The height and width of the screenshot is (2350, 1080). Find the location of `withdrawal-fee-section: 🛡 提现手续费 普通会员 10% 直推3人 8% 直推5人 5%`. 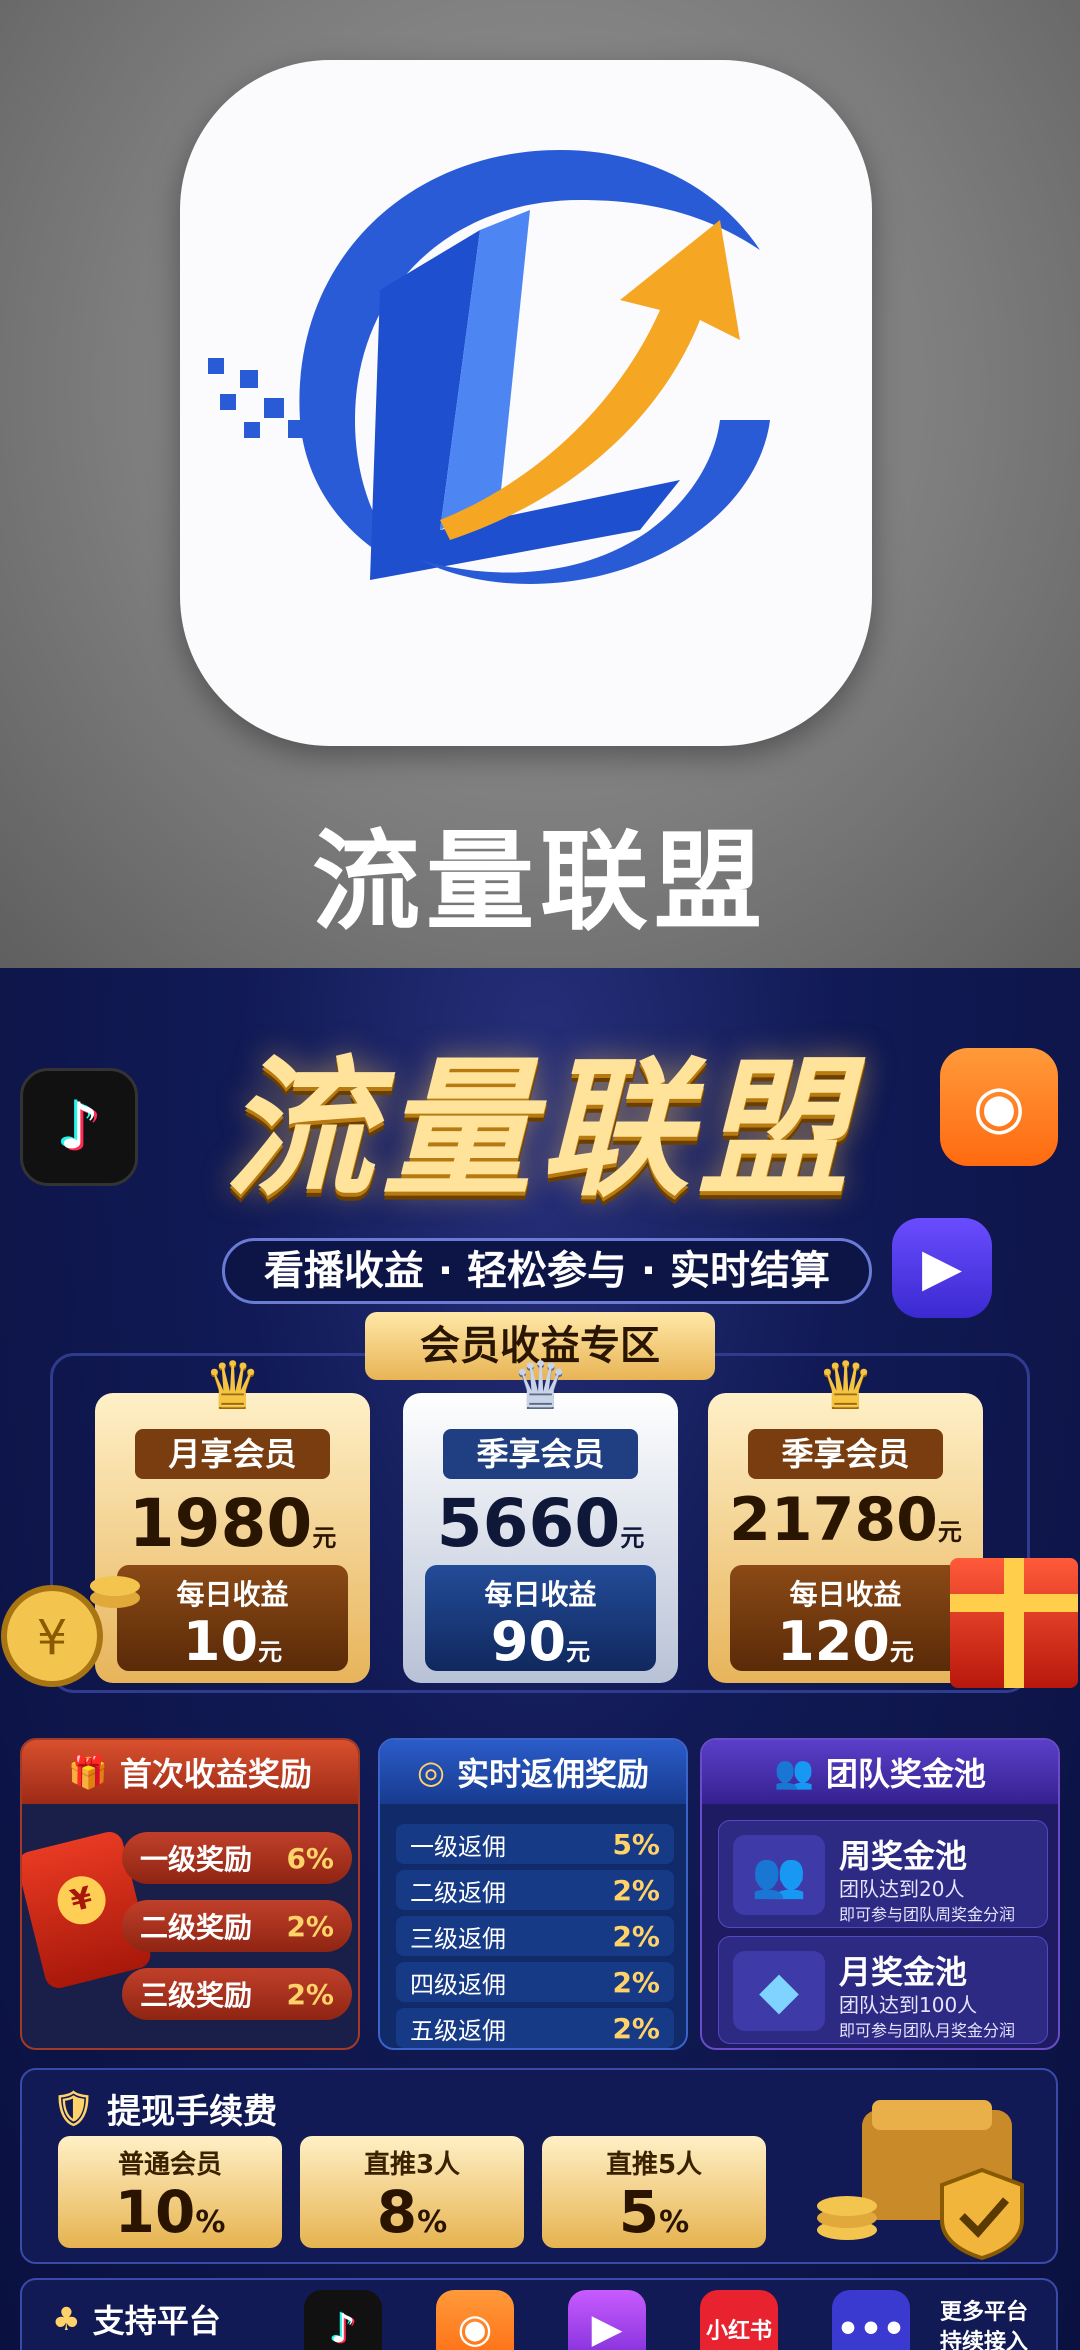

withdrawal-fee-section: 🛡 提现手续费 普通会员 10% 直推3人 8% 直推5人 5% is located at coordinates (539, 2166).